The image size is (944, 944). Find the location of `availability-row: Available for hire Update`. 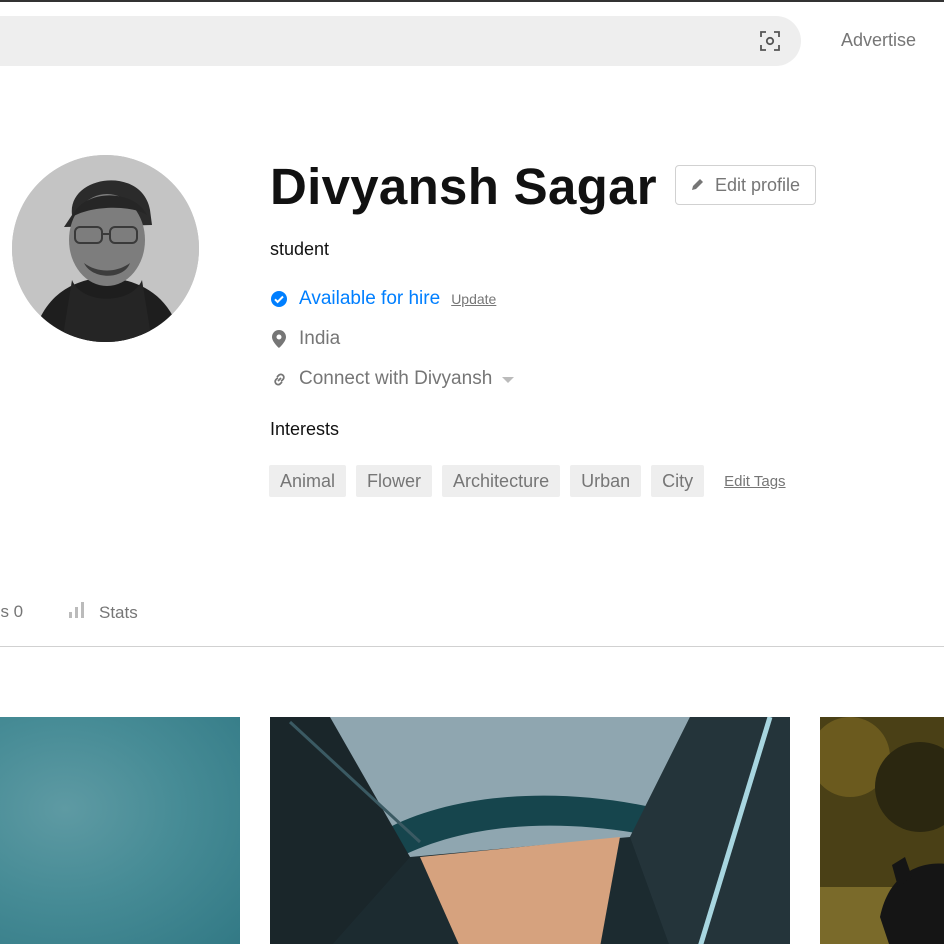

availability-row: Available for hire Update is located at coordinates (383, 299).